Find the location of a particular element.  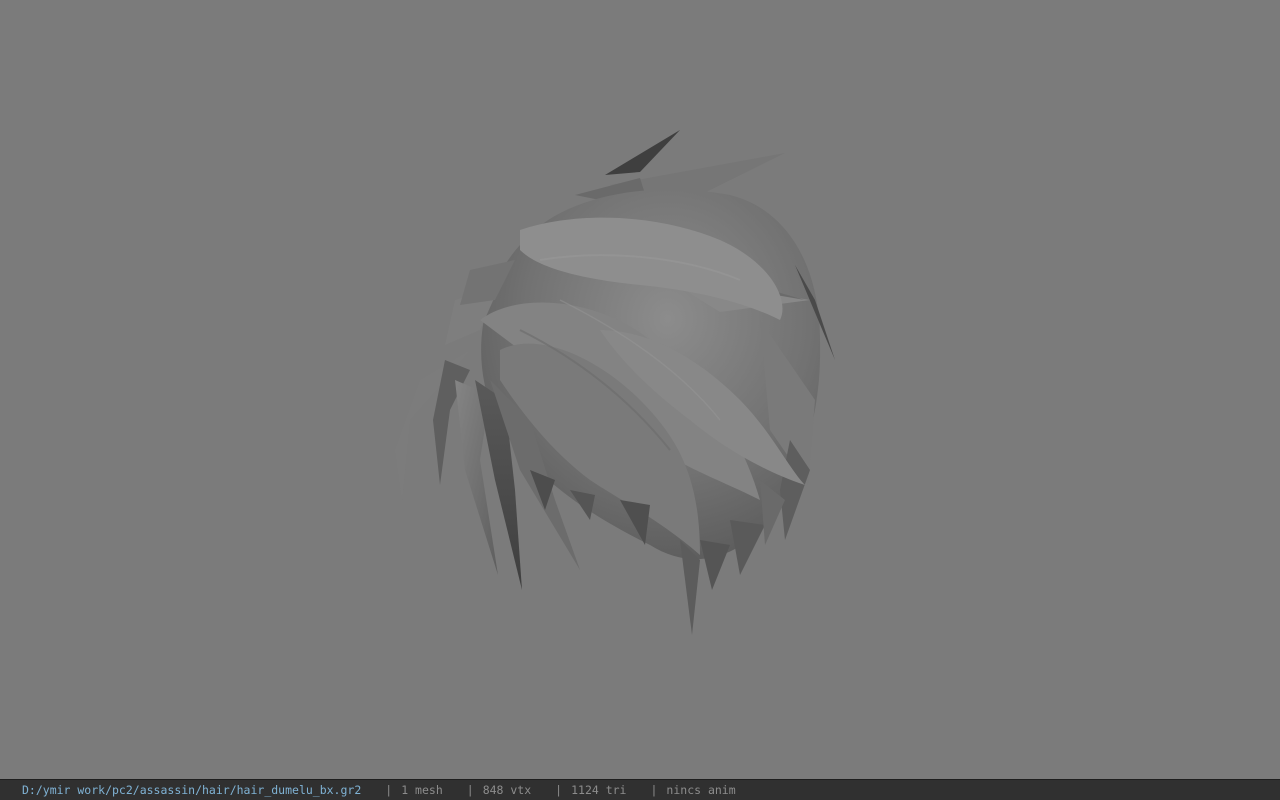

vertex-count: 848 vtx is located at coordinates (507, 790).